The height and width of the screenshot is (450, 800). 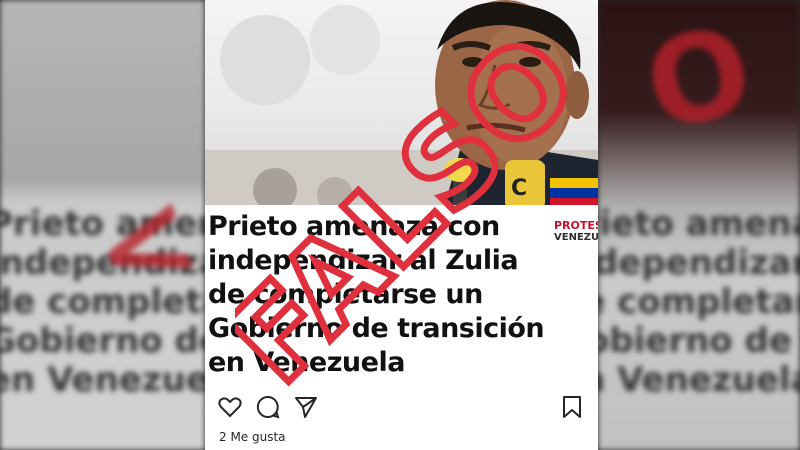 I want to click on like-count: 2 Me gusta, so click(x=252, y=437).